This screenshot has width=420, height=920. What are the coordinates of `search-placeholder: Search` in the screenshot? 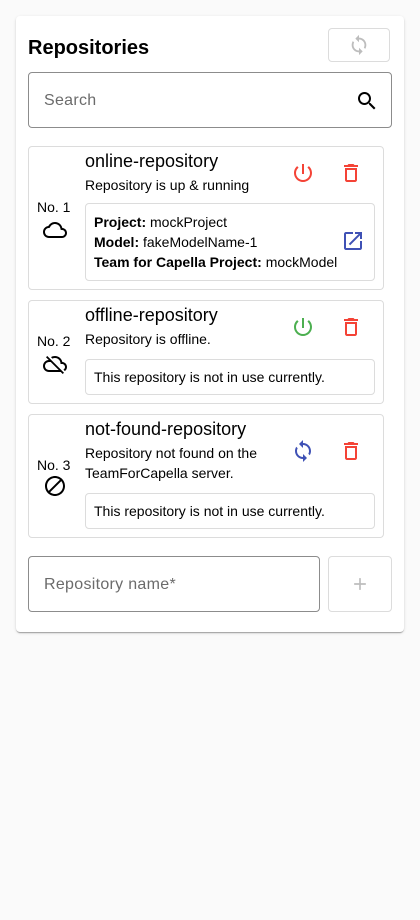 It's located at (70, 100).